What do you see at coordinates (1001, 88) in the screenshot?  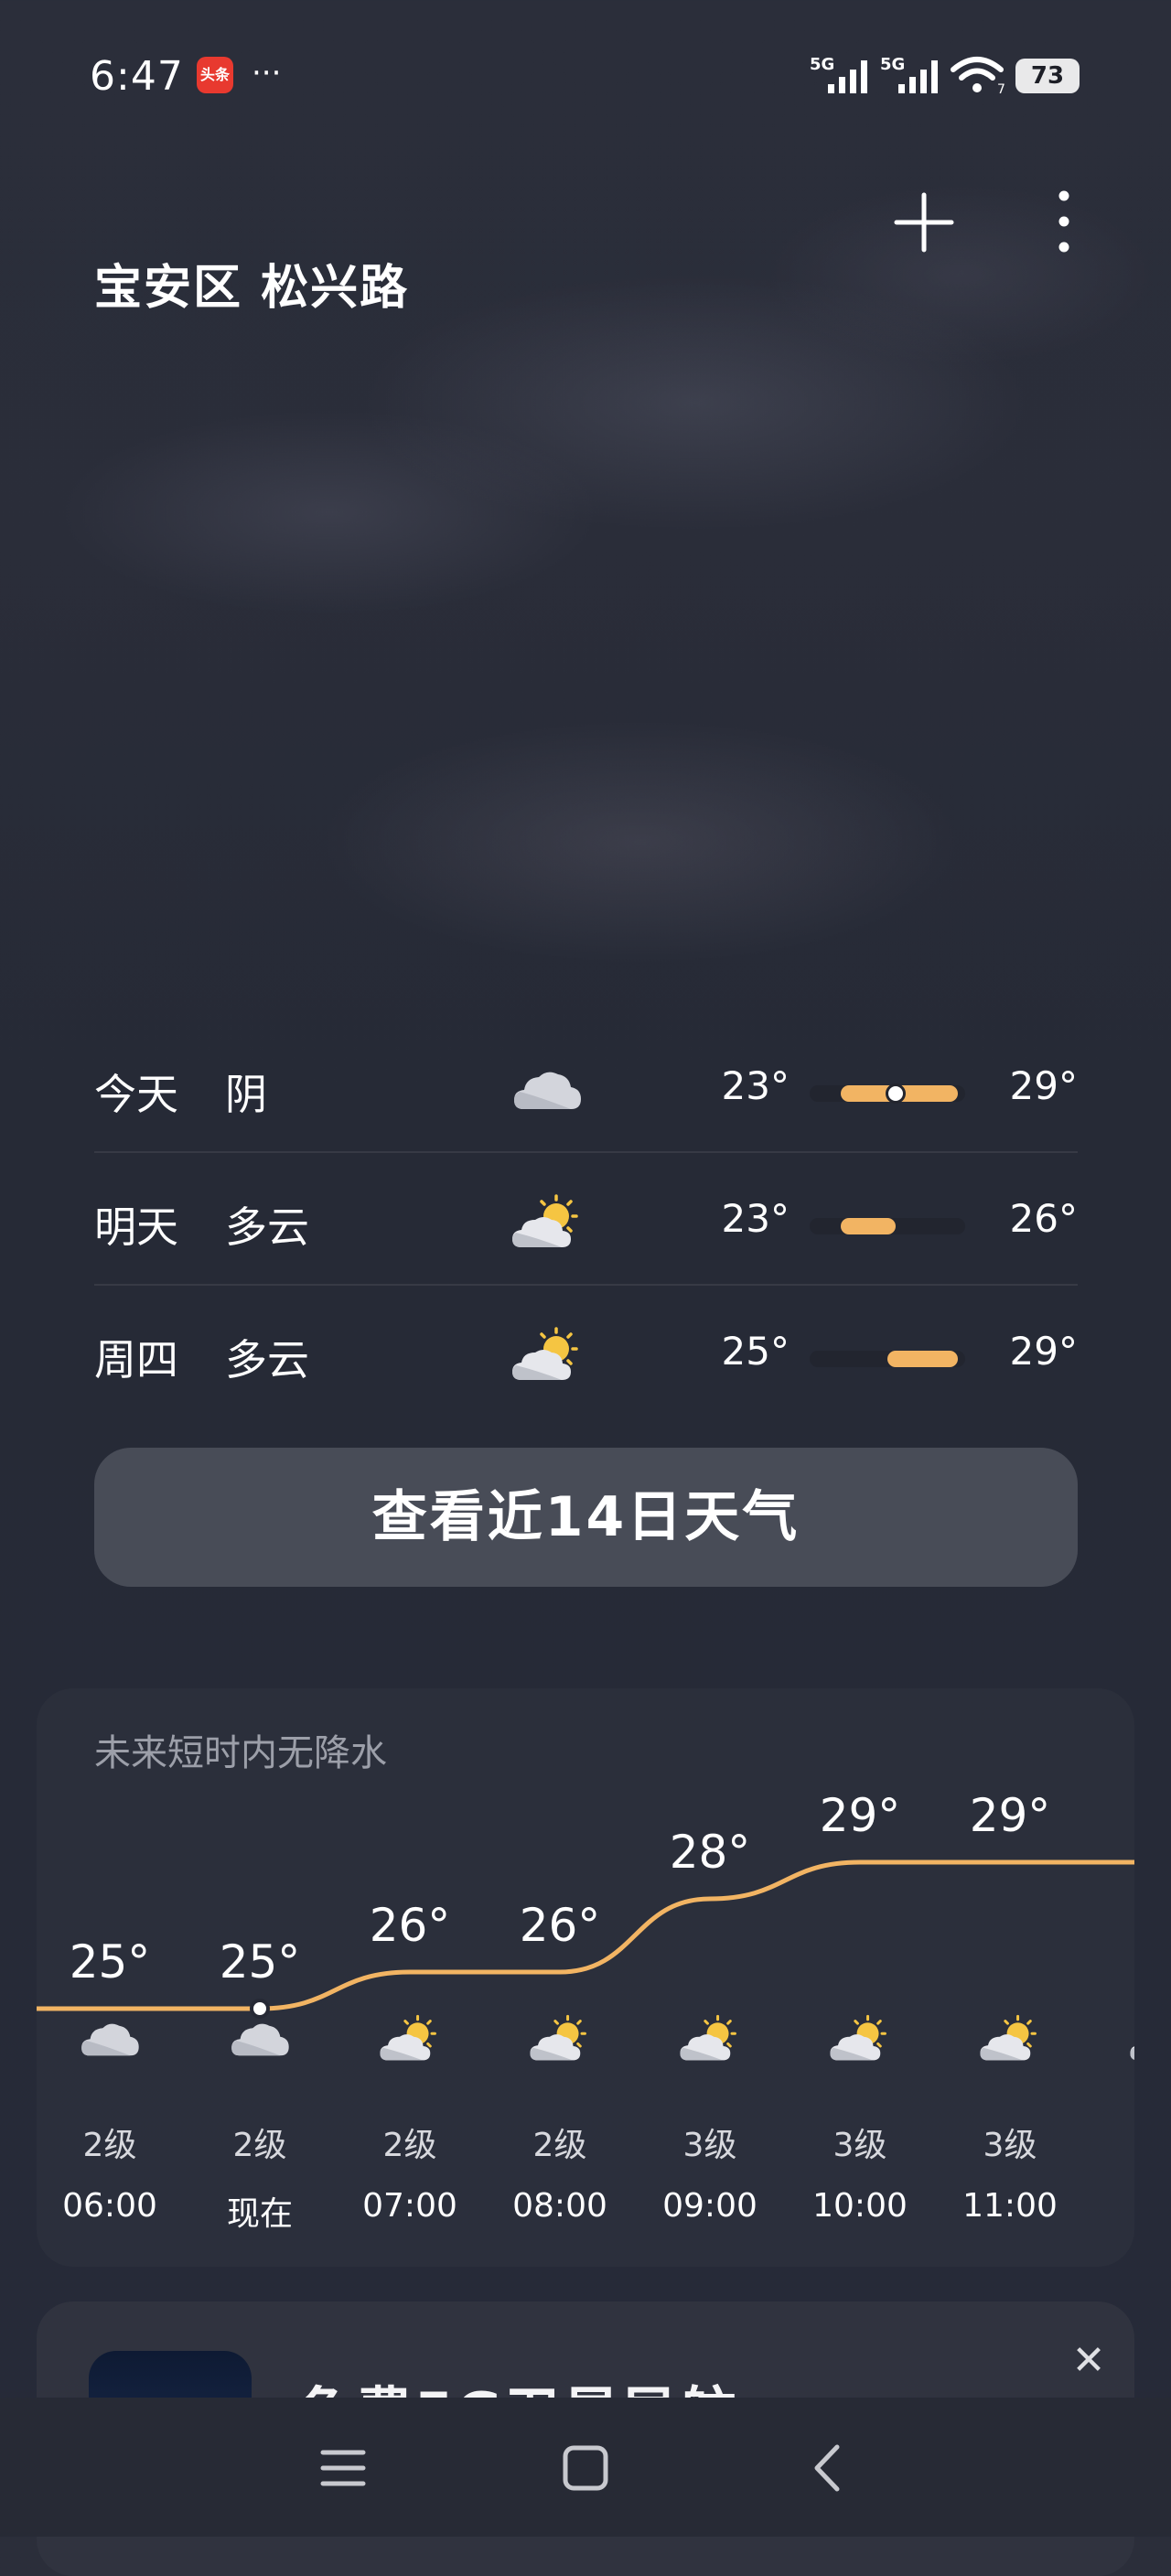 I see `wifi-badge: 7` at bounding box center [1001, 88].